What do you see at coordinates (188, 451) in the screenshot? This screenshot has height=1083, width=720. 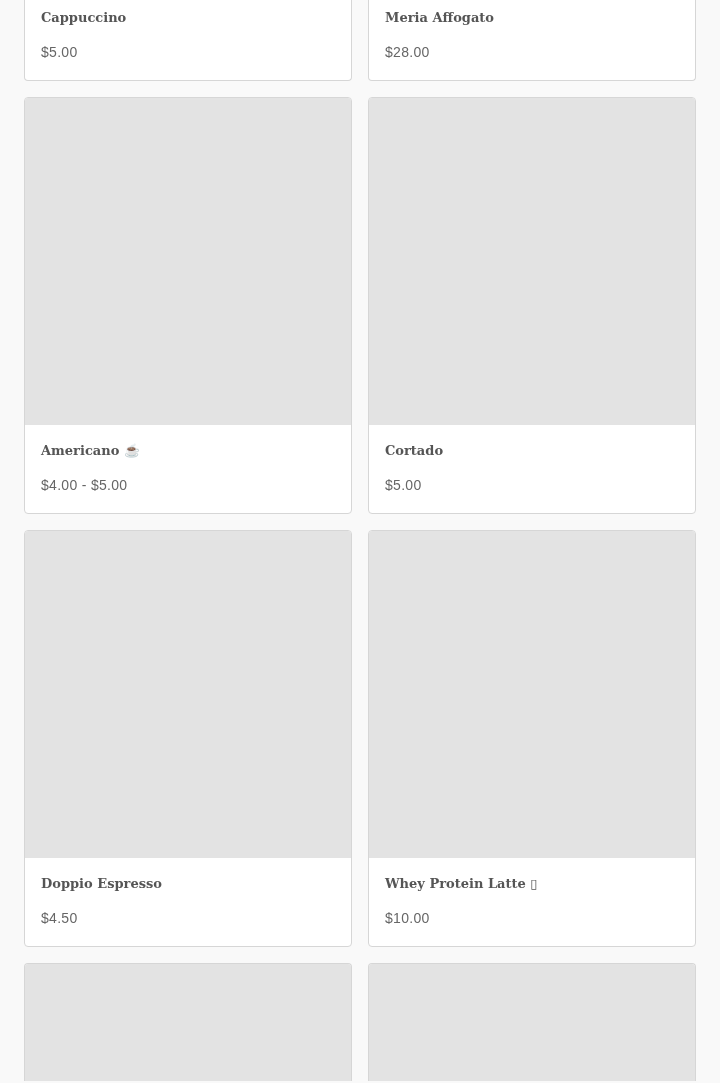 I see `product-title: Americano ☕` at bounding box center [188, 451].